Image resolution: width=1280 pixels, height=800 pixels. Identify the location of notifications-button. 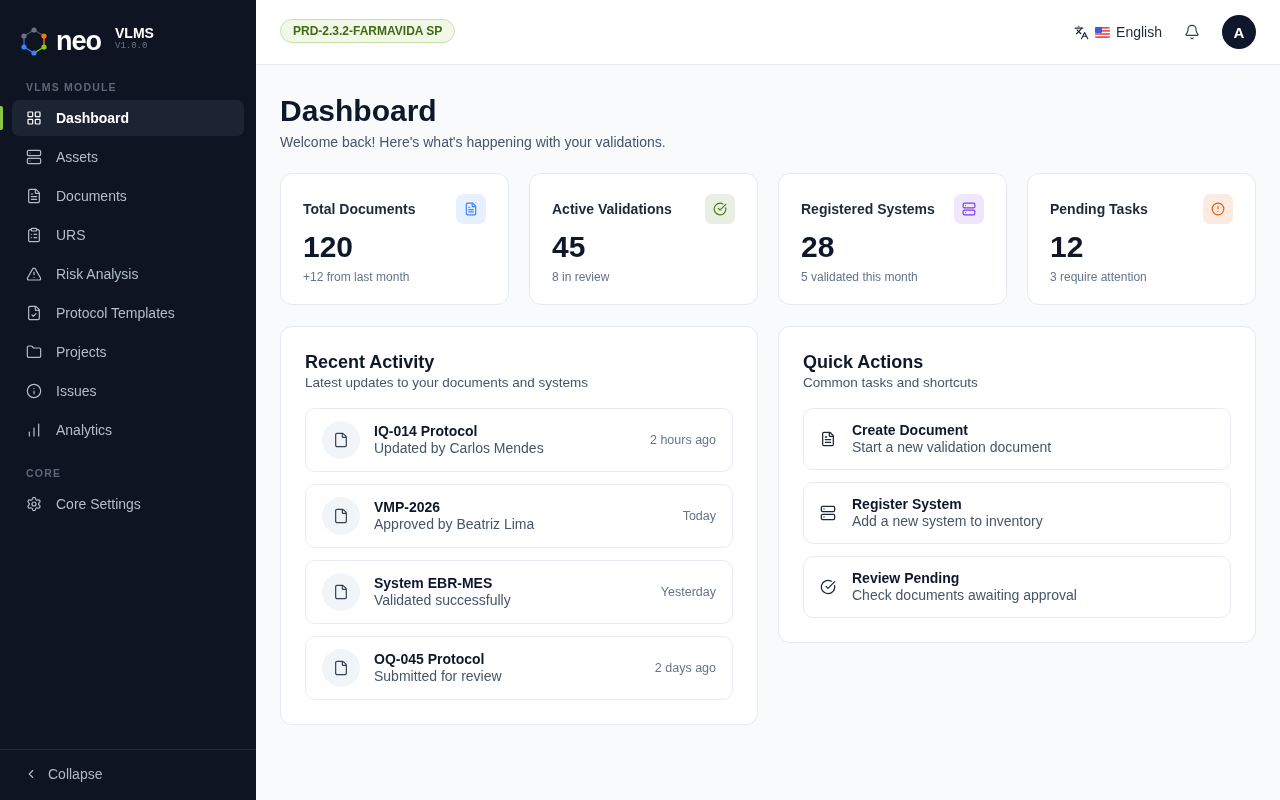
(1192, 32).